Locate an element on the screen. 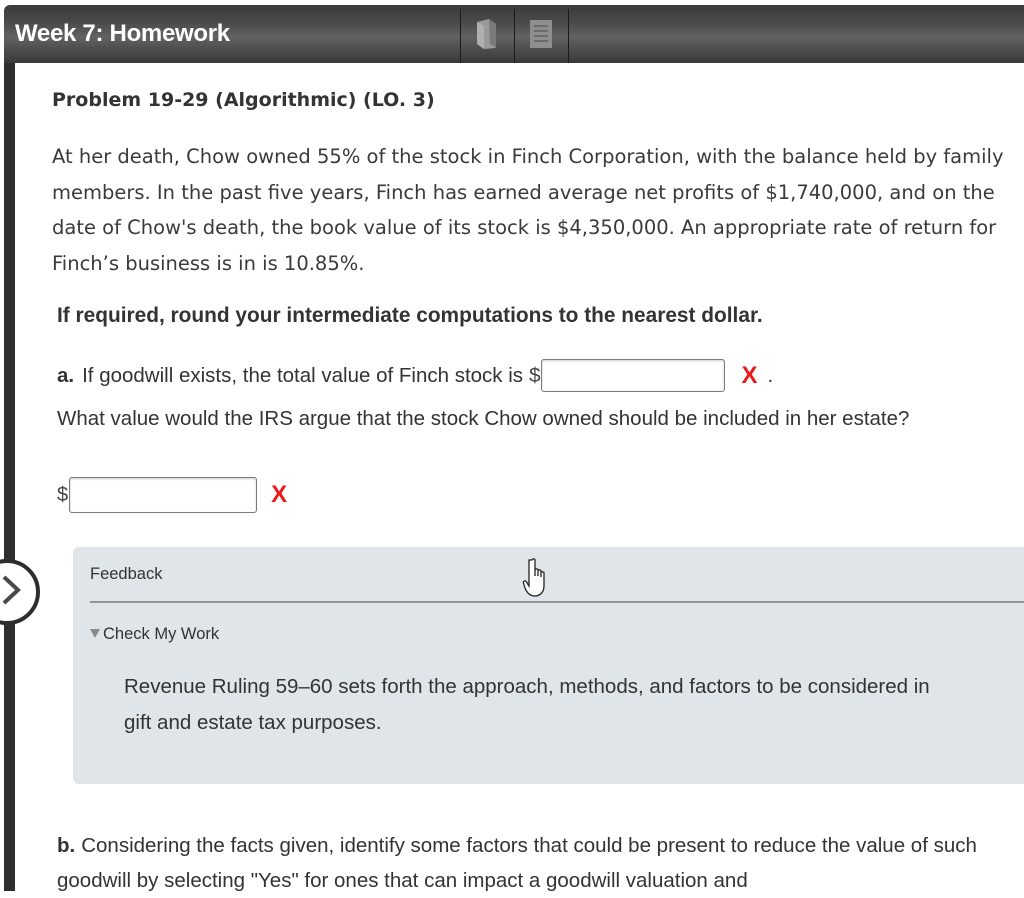  left-border is located at coordinates (9, 477).